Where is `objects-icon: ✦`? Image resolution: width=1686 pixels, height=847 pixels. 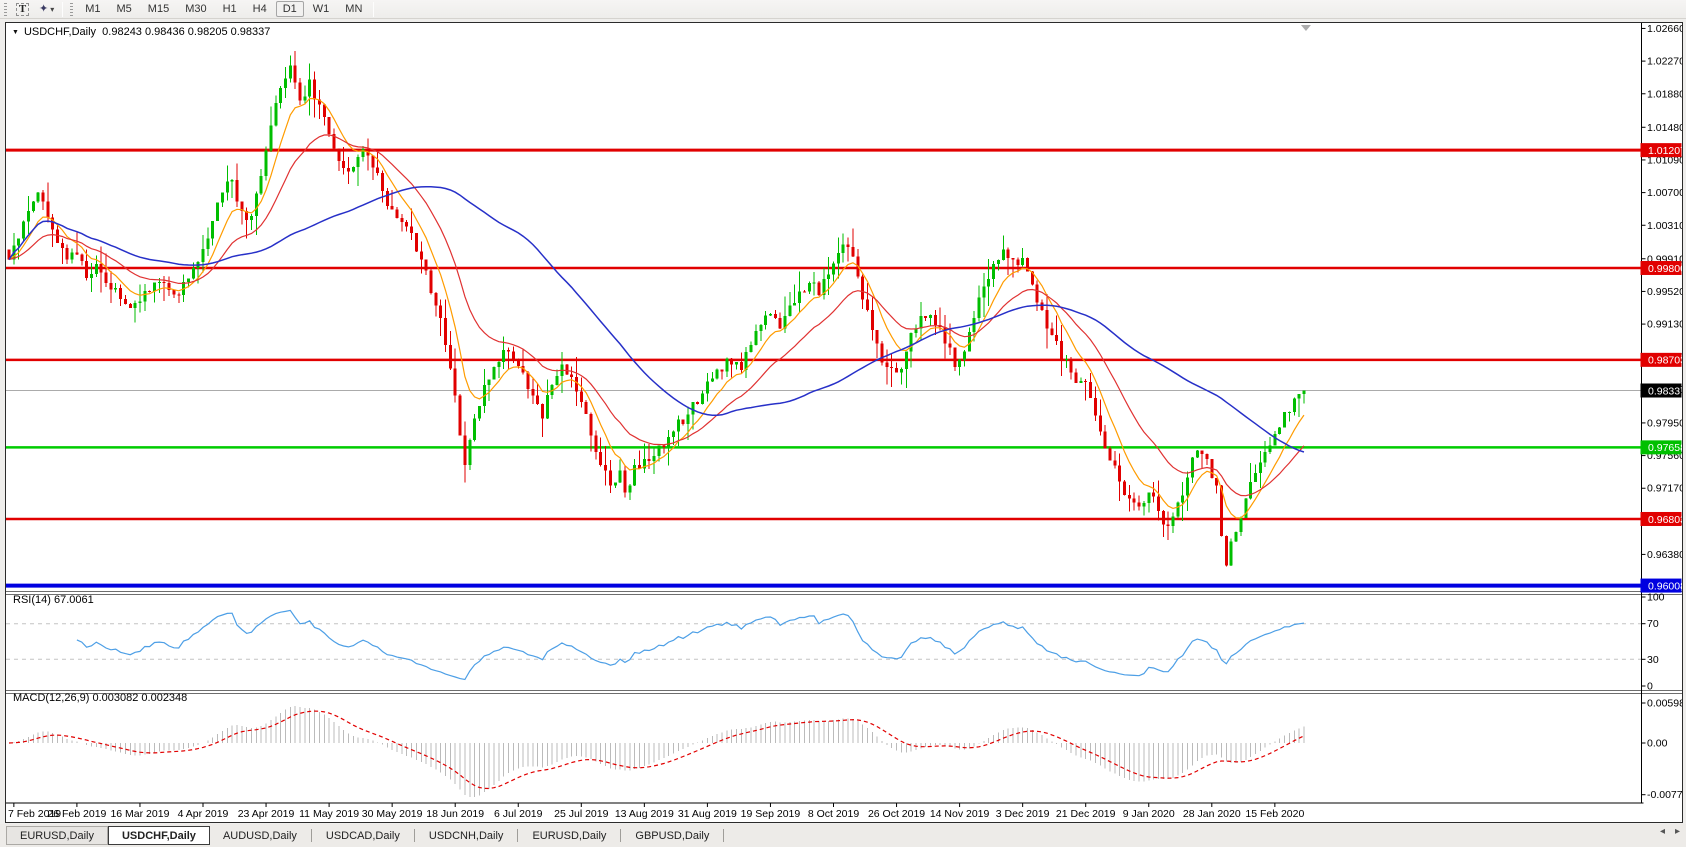 objects-icon: ✦ is located at coordinates (44, 8).